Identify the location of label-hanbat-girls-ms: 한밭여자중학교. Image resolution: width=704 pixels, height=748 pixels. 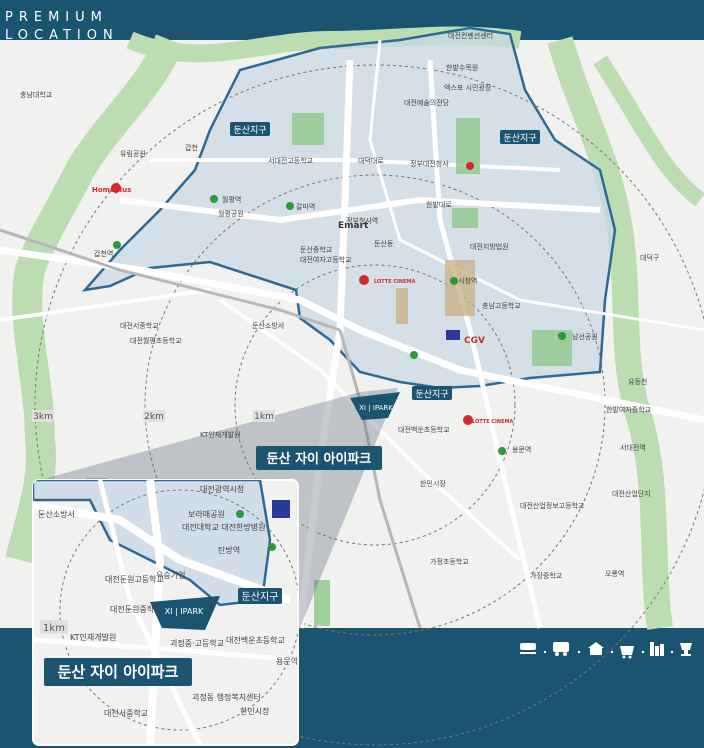
(629, 409).